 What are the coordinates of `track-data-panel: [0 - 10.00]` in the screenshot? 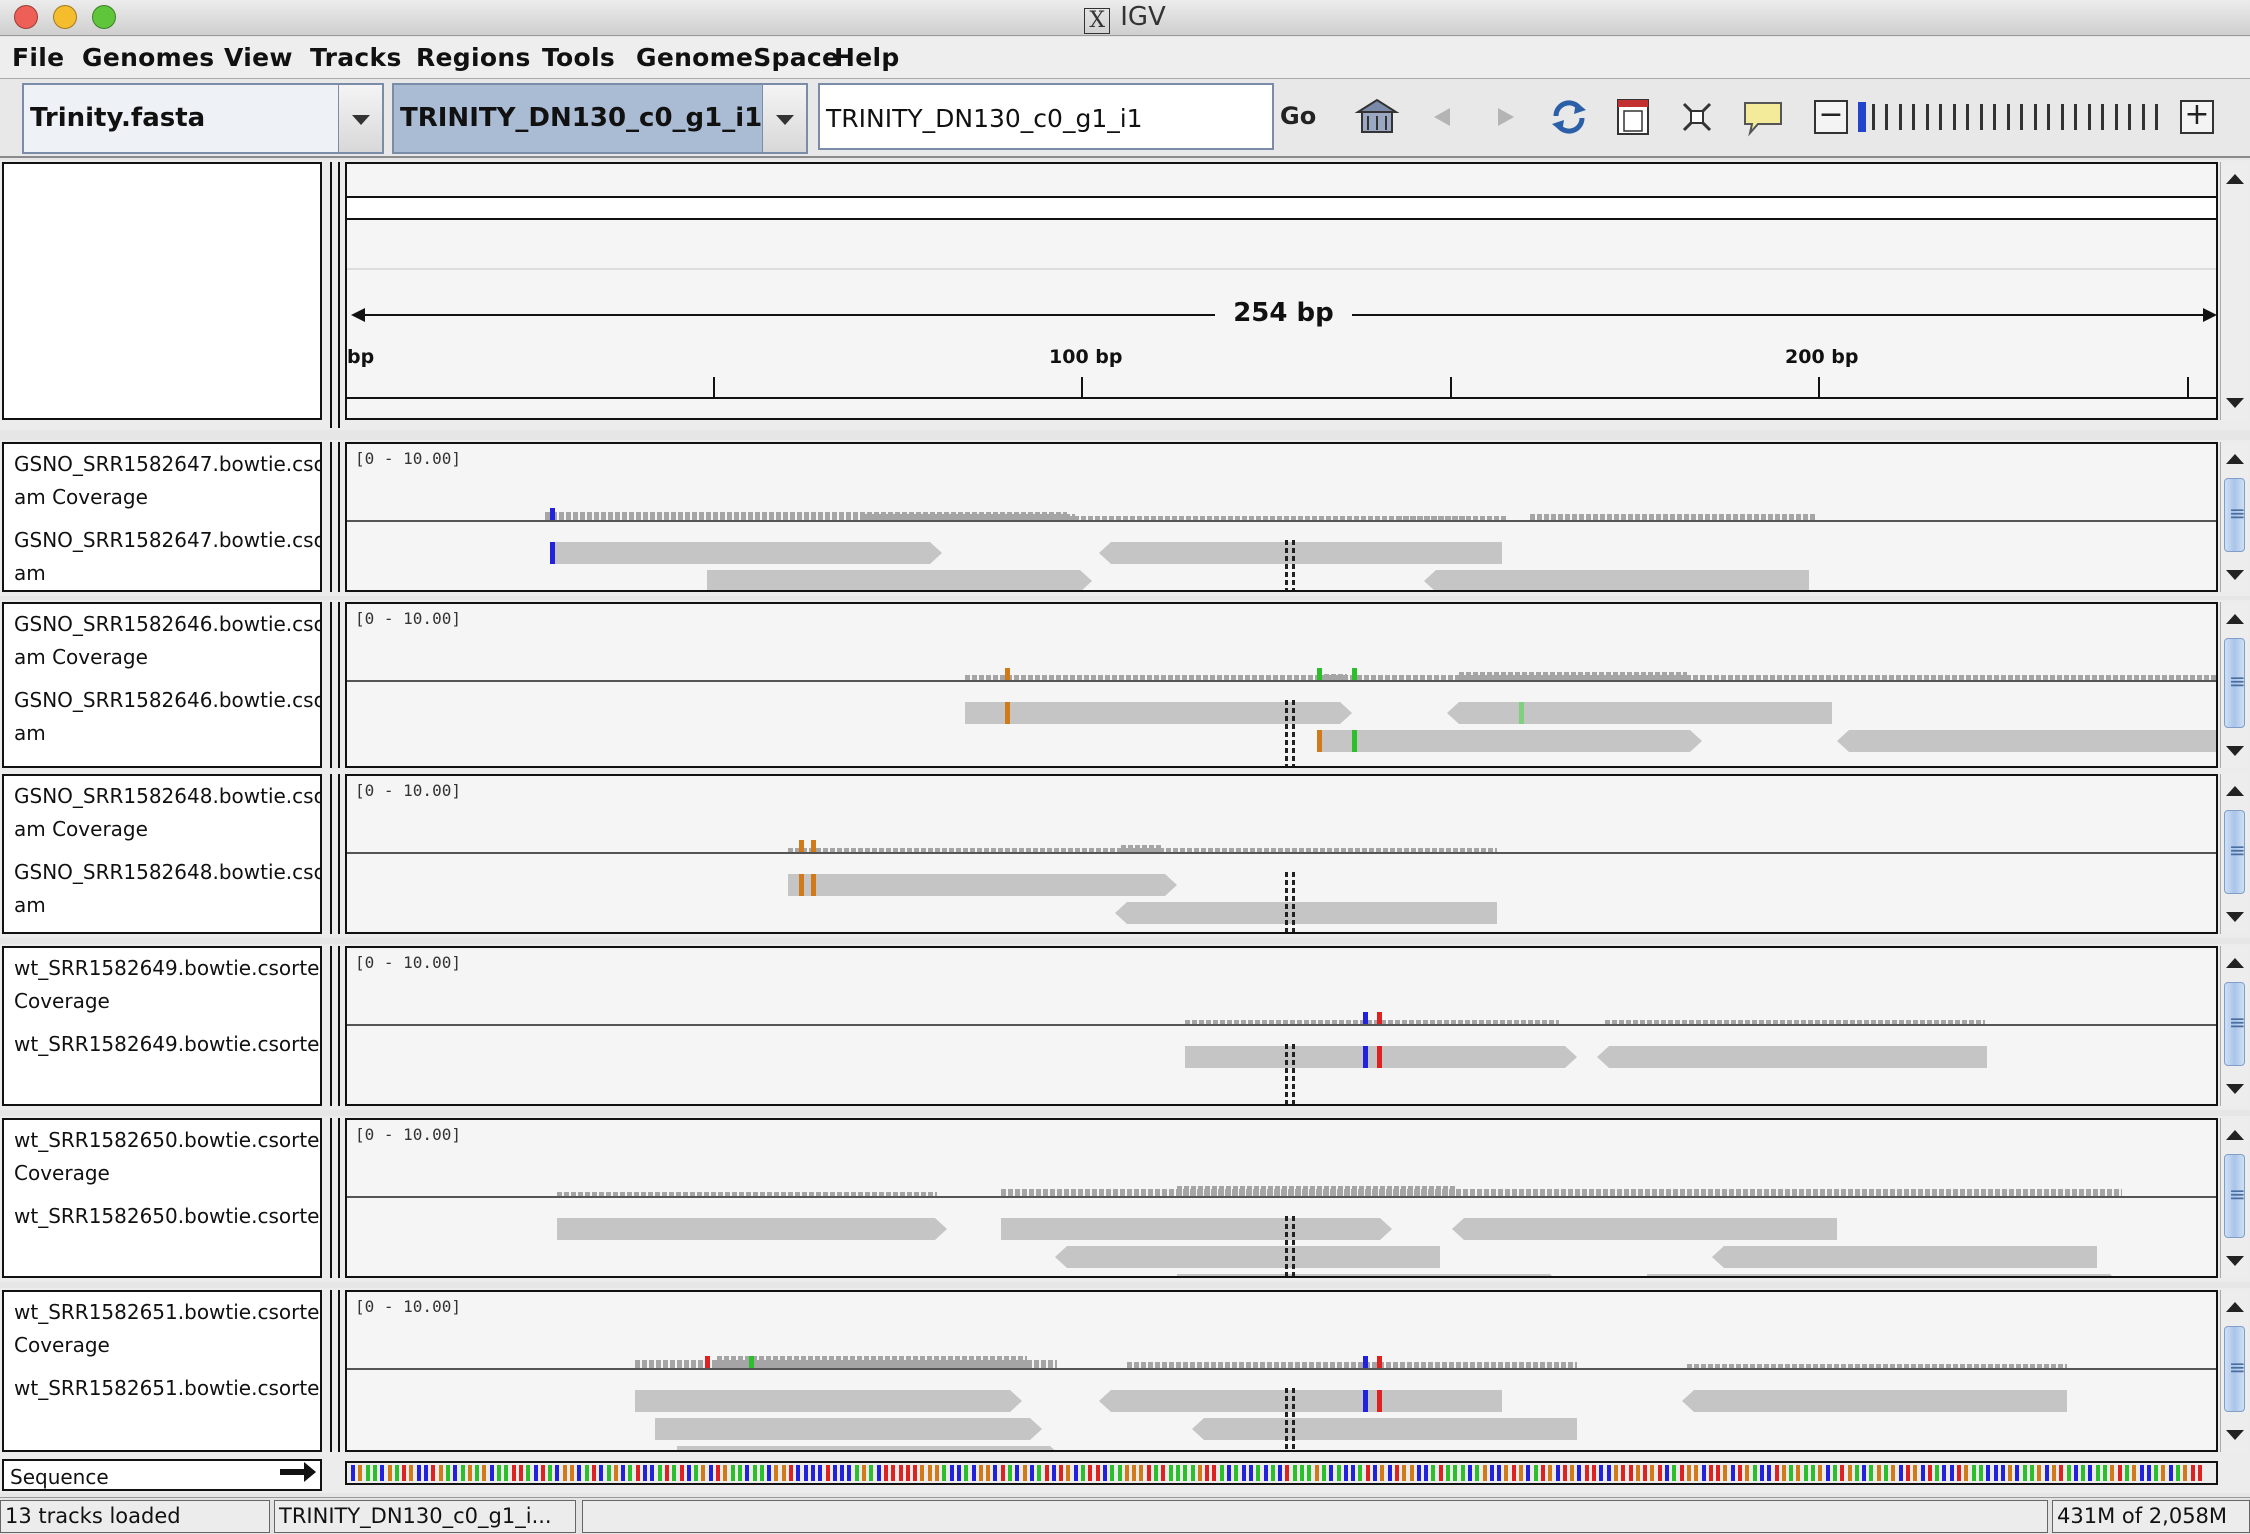 It's located at (1281, 1371).